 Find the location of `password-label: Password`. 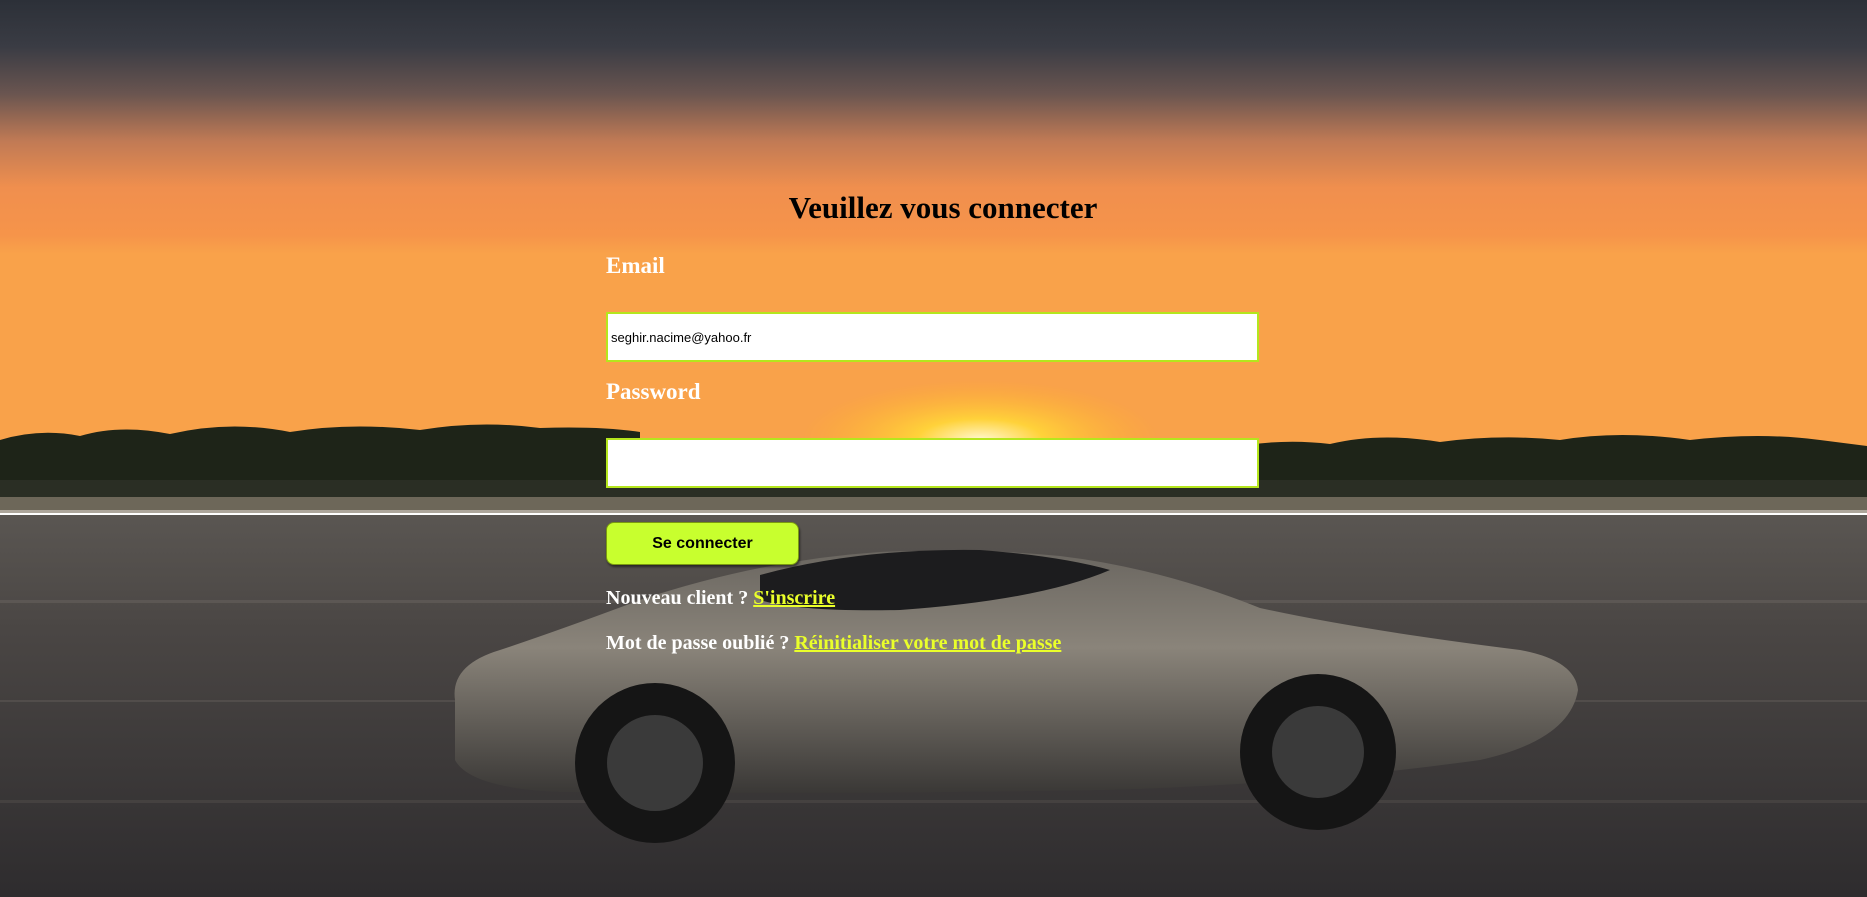

password-label: Password is located at coordinates (653, 391).